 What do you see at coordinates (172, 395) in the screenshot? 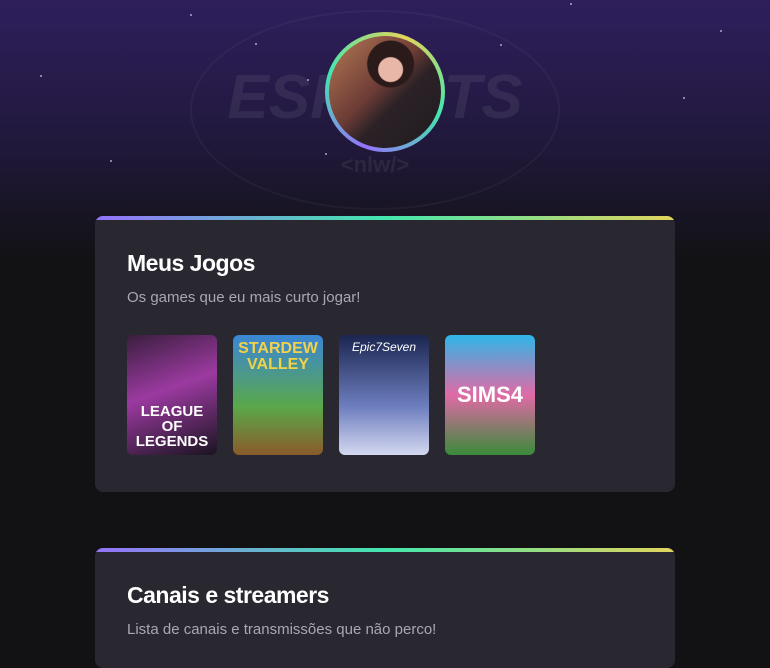
I see `game-cover-league-of-legends: LEAGUE OF LEGENDS` at bounding box center [172, 395].